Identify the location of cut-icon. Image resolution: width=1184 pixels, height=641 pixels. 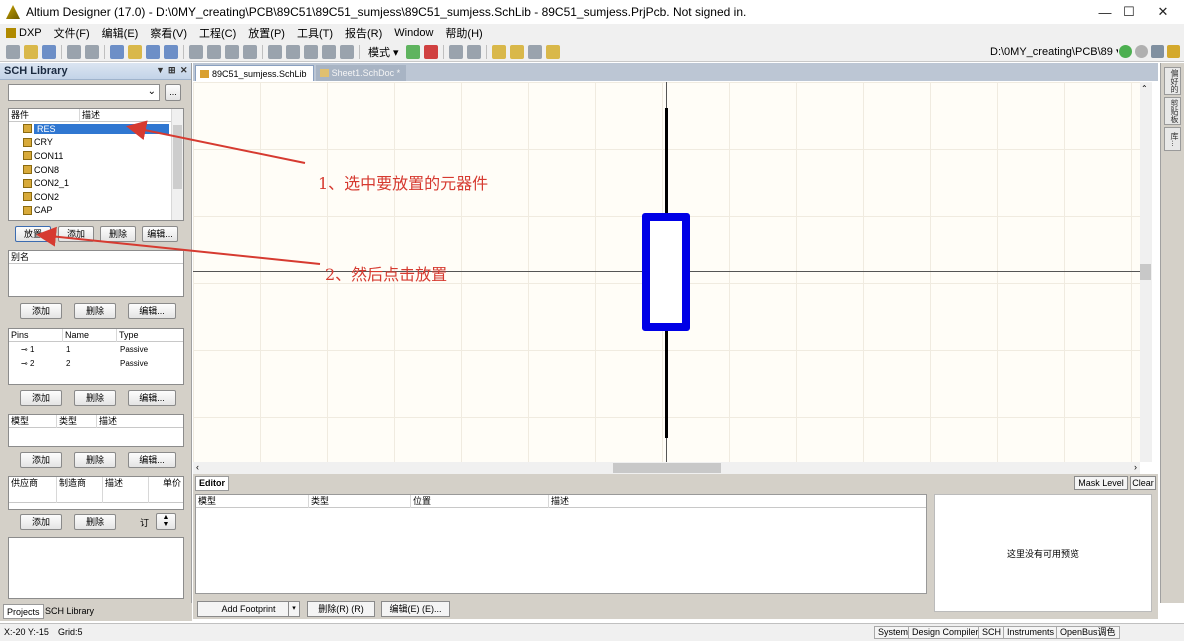
(196, 51).